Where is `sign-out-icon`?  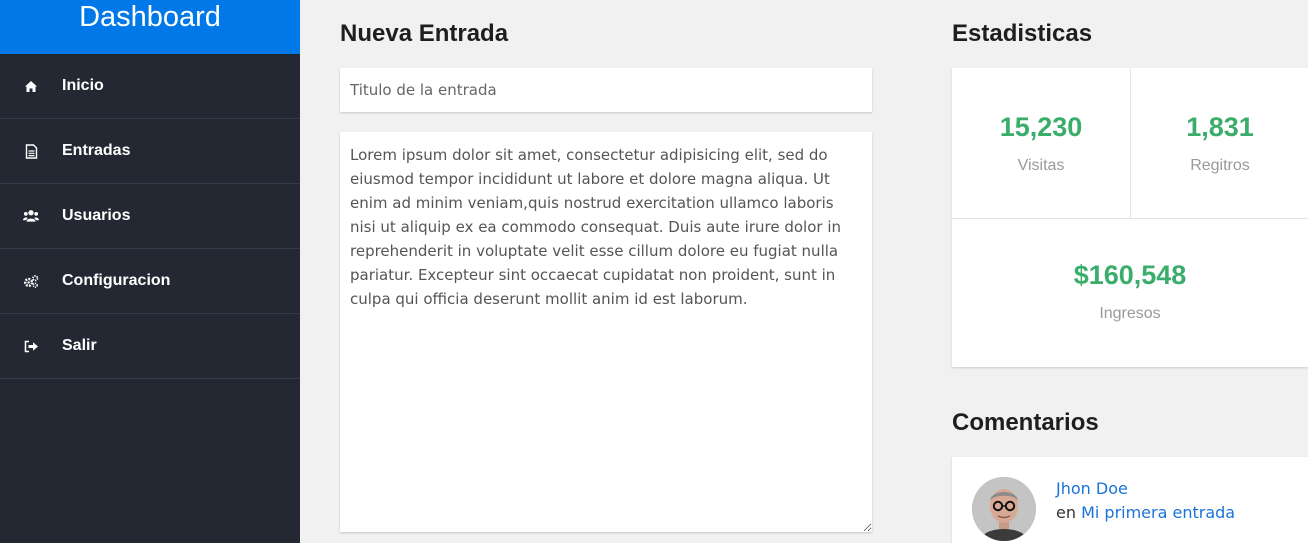
sign-out-icon is located at coordinates (31, 346).